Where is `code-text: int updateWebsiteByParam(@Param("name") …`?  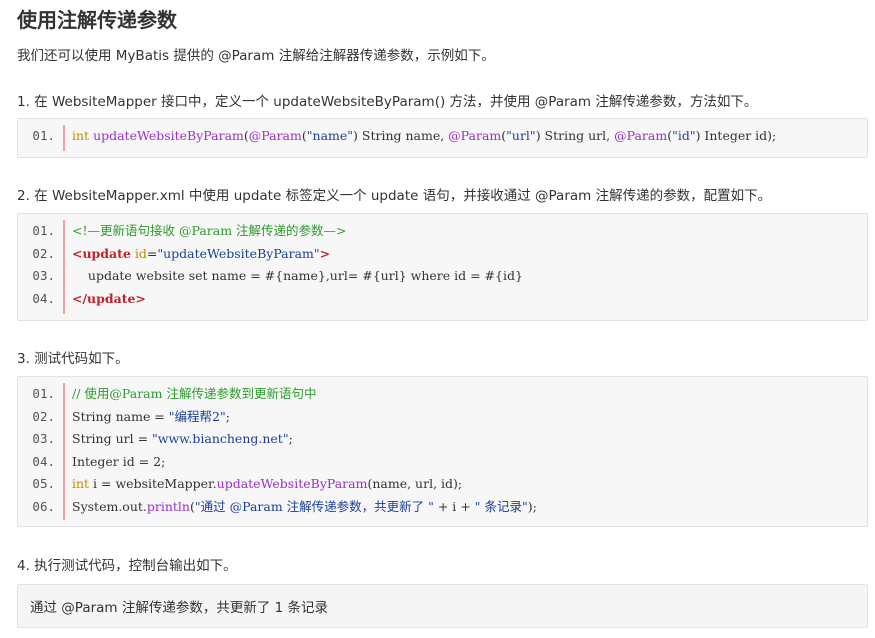 code-text: int updateWebsiteByParam(@Param("name") … is located at coordinates (424, 136).